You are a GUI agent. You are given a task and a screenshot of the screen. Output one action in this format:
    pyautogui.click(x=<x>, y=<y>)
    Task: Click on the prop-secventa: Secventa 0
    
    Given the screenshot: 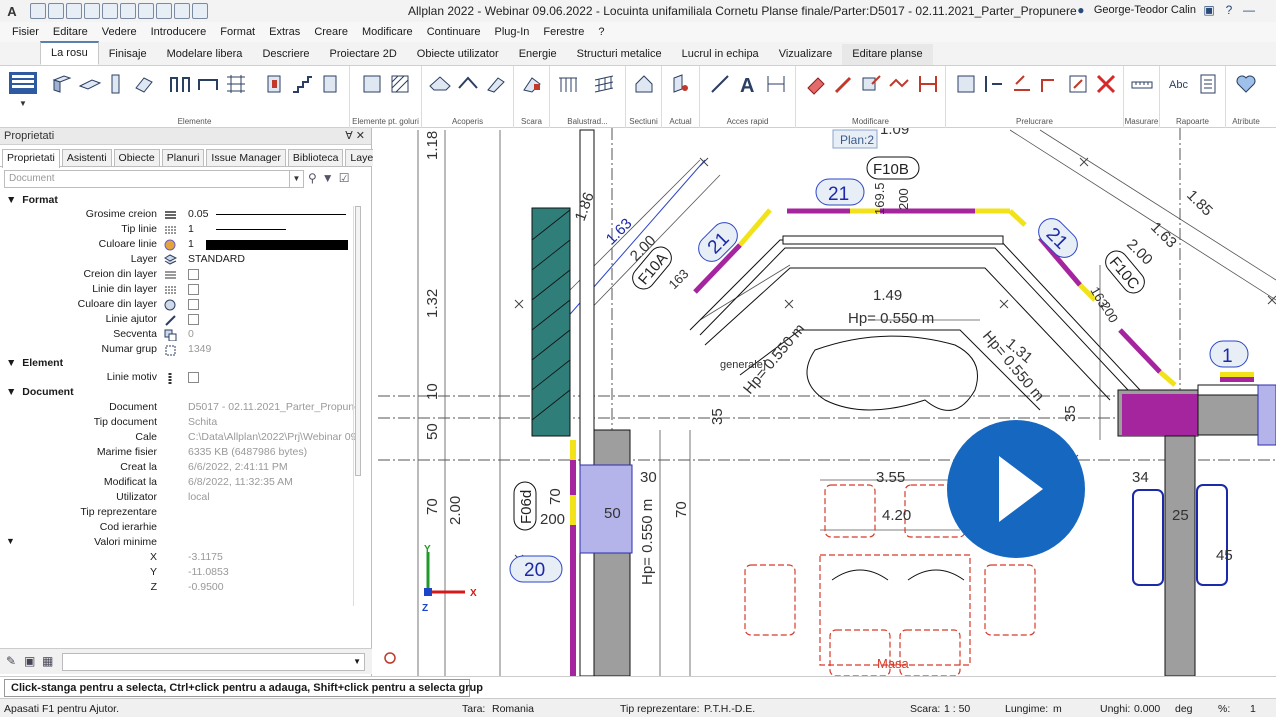 What is the action you would take?
    pyautogui.click(x=177, y=335)
    